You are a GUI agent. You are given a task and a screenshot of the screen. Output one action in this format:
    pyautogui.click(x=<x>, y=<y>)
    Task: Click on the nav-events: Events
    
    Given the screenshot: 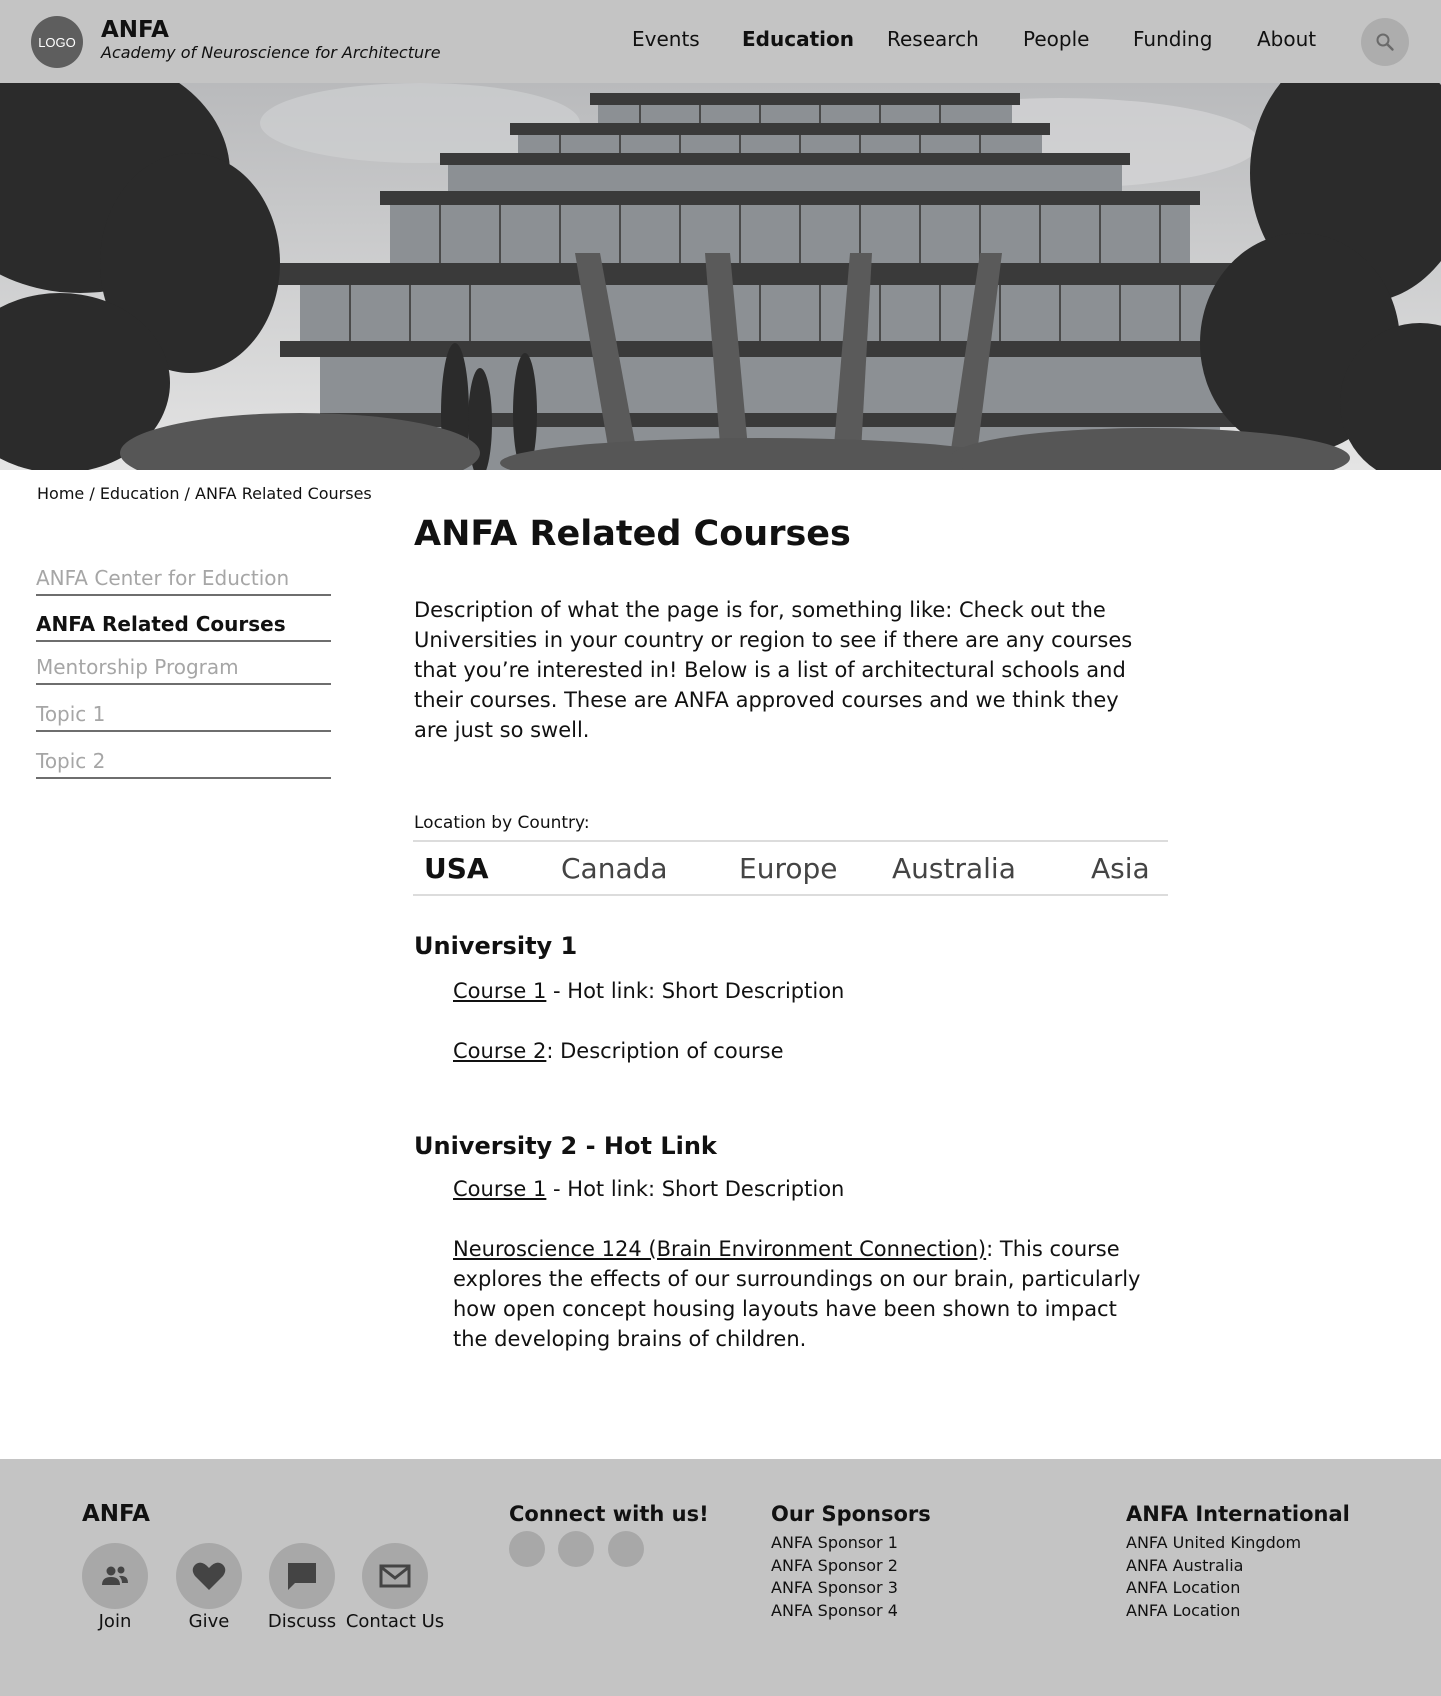 What is the action you would take?
    pyautogui.click(x=666, y=39)
    